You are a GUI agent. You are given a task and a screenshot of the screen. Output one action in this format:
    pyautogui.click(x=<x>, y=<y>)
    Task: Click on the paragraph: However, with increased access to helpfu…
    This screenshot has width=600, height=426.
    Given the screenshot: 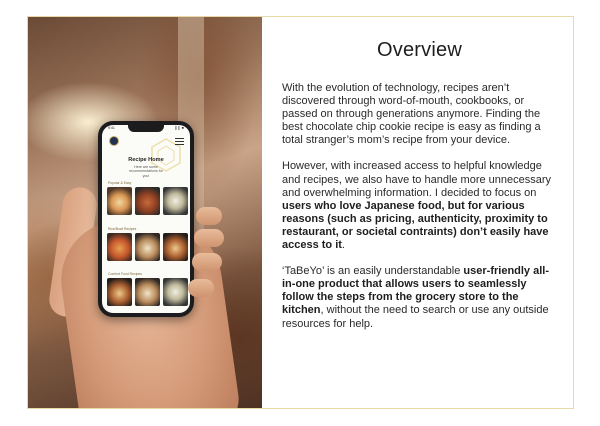 What is the action you would take?
    pyautogui.click(x=419, y=206)
    